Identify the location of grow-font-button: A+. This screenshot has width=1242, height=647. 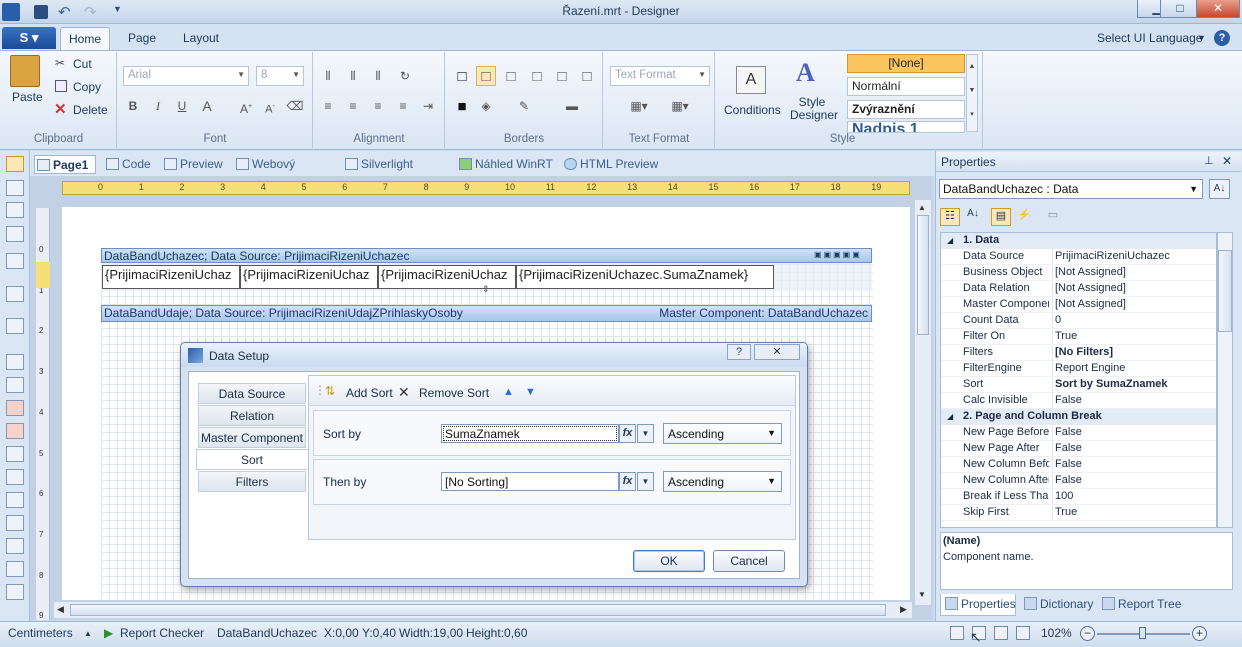
(246, 106).